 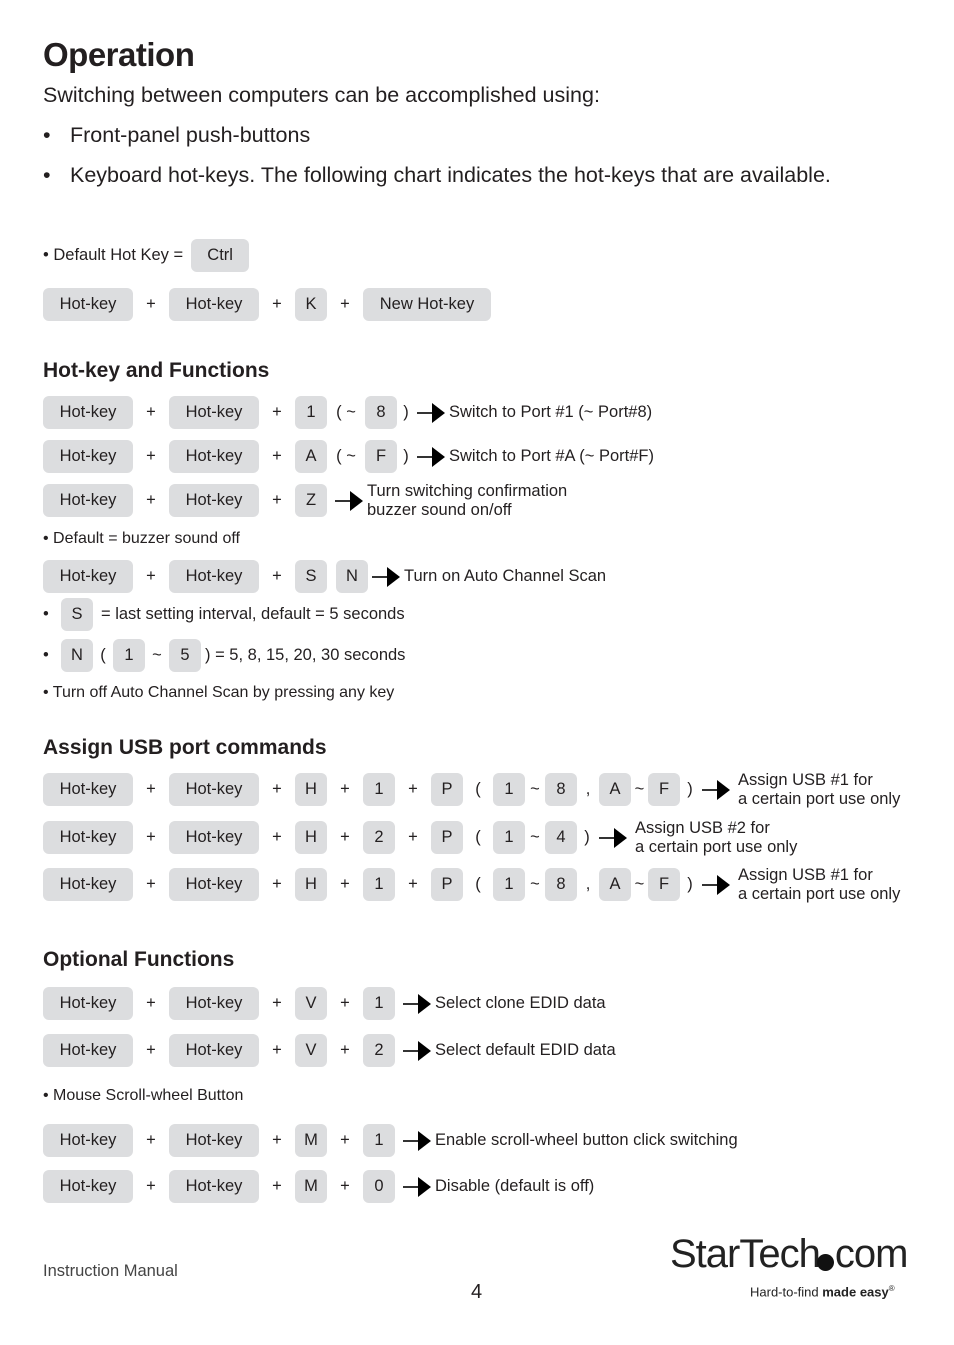 I want to click on key-4: 4, so click(x=561, y=837).